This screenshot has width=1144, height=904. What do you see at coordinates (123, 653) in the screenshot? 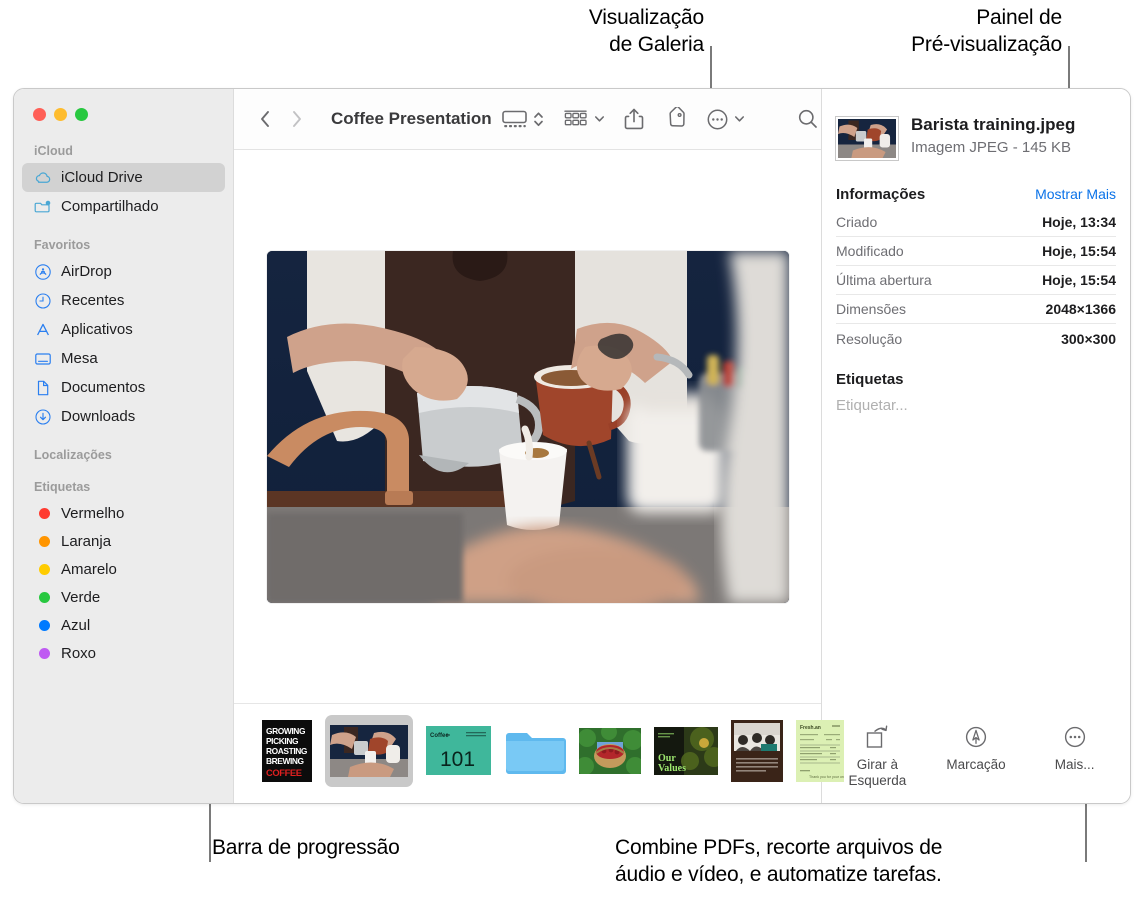
I see `sidebar-tag-roxo: Roxo` at bounding box center [123, 653].